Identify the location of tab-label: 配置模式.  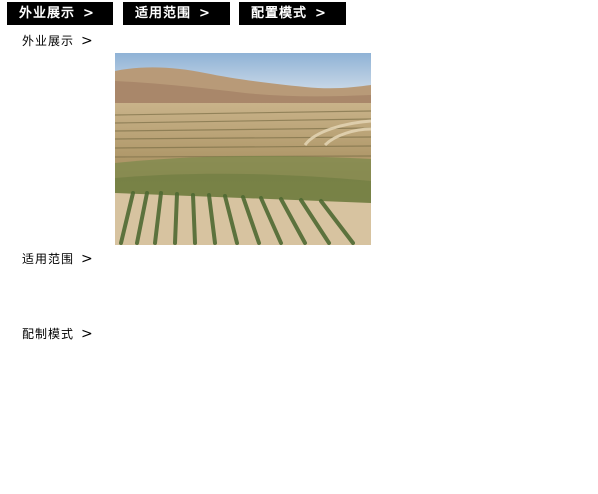
(279, 13).